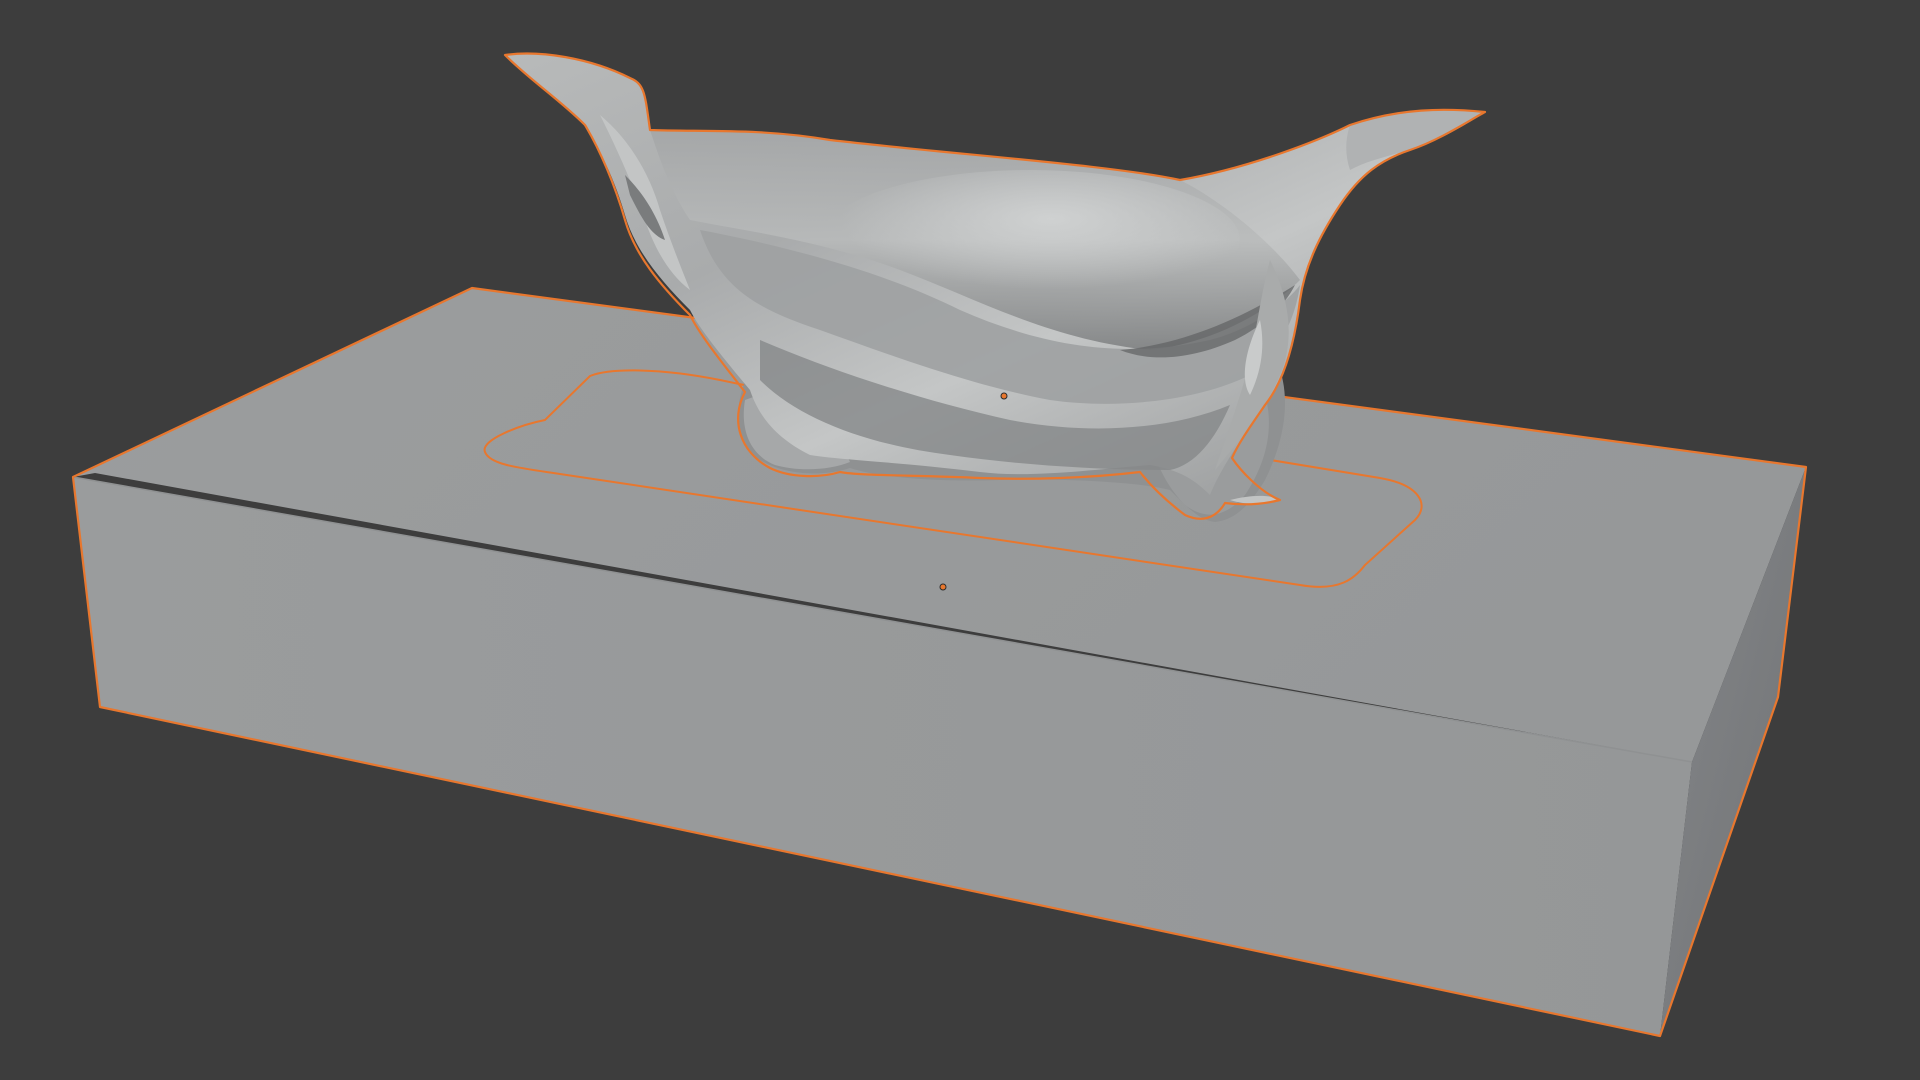 The height and width of the screenshot is (1080, 1920). What do you see at coordinates (943, 587) in the screenshot?
I see `box-origin-dot` at bounding box center [943, 587].